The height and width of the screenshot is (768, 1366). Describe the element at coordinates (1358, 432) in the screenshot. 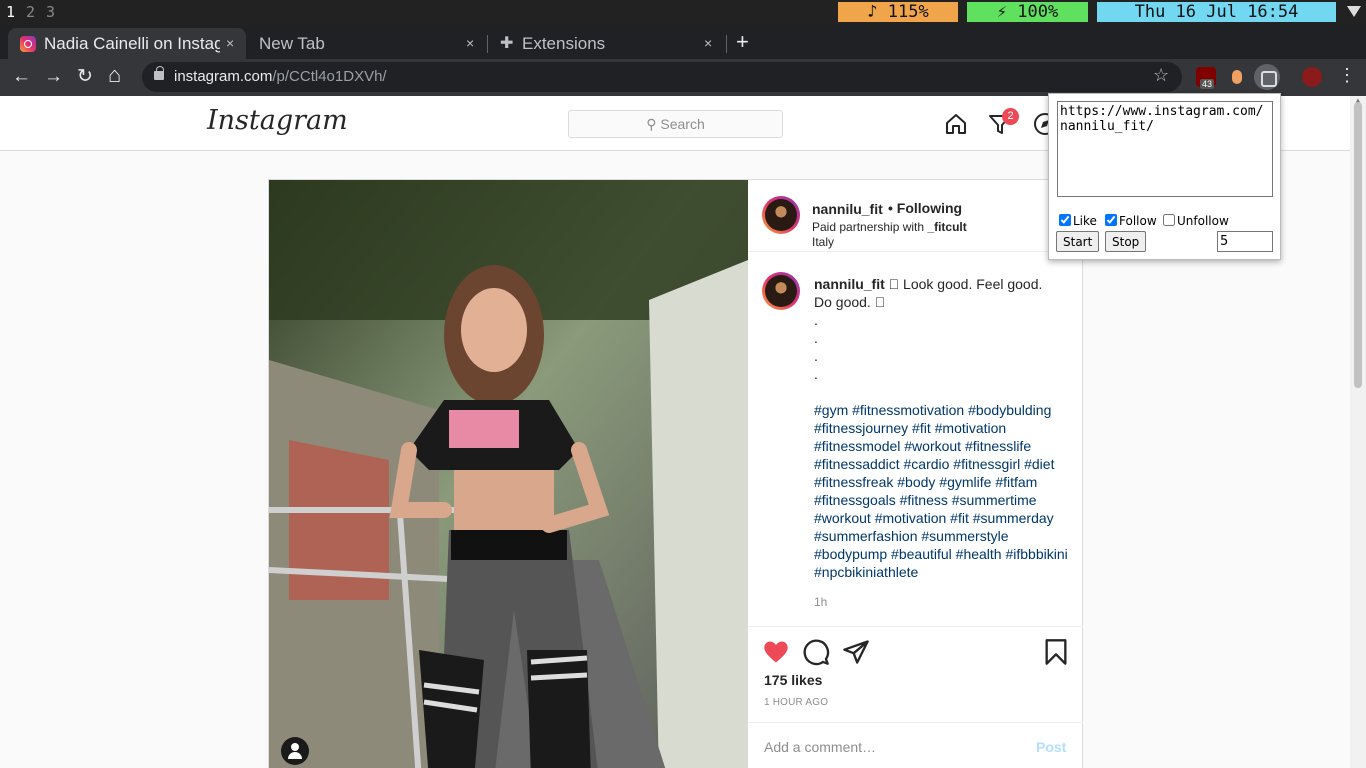

I see `page-scrollbar: ▲` at that location.